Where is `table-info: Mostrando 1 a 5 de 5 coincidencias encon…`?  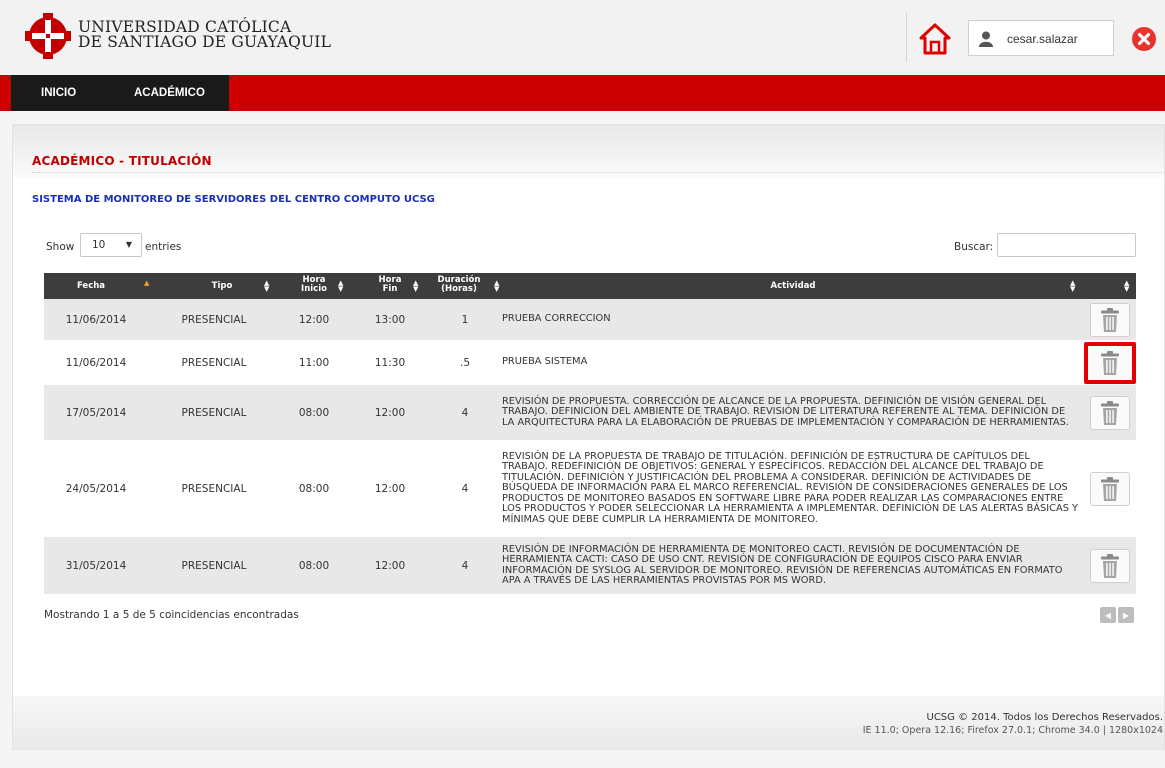 table-info: Mostrando 1 a 5 de 5 coincidencias encon… is located at coordinates (171, 615).